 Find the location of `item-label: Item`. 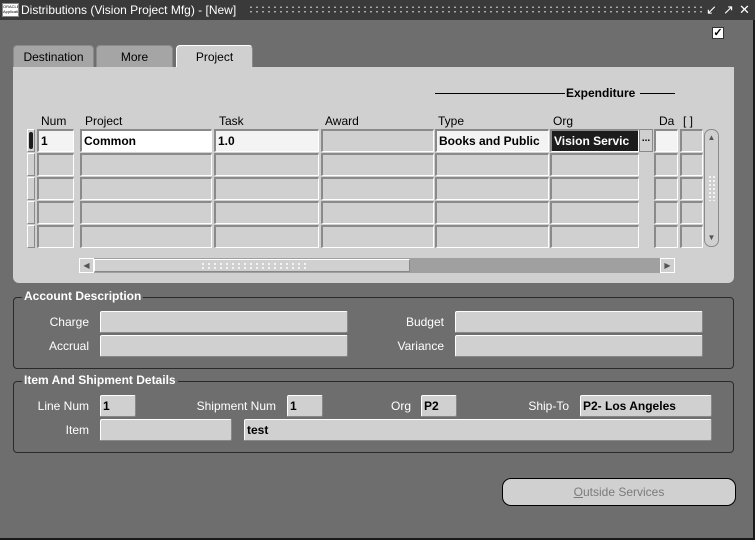

item-label: Item is located at coordinates (77, 430).